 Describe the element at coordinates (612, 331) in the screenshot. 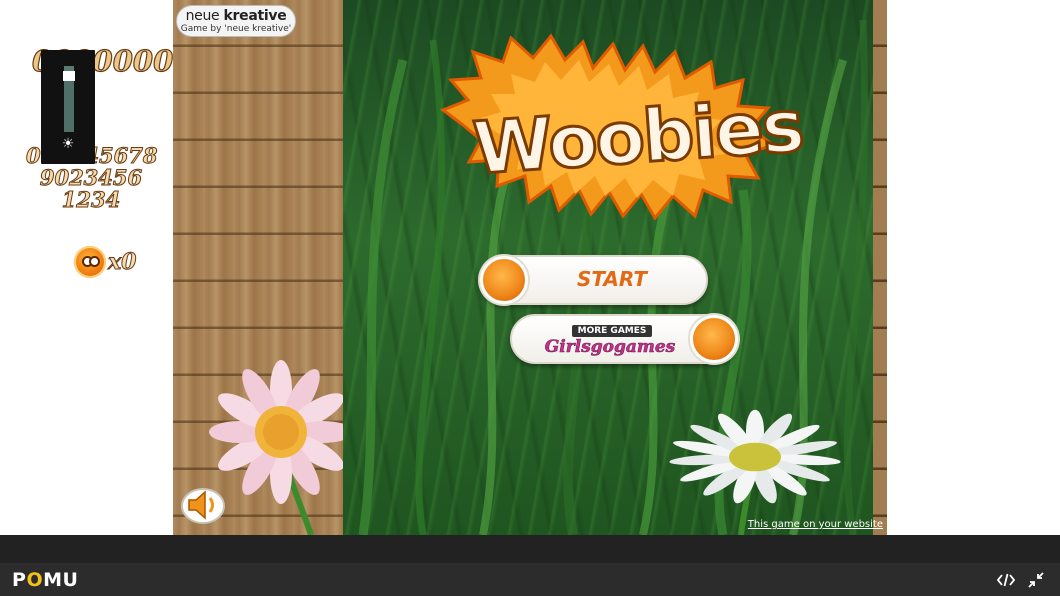

I see `more-games-label: MORE GAMES` at that location.